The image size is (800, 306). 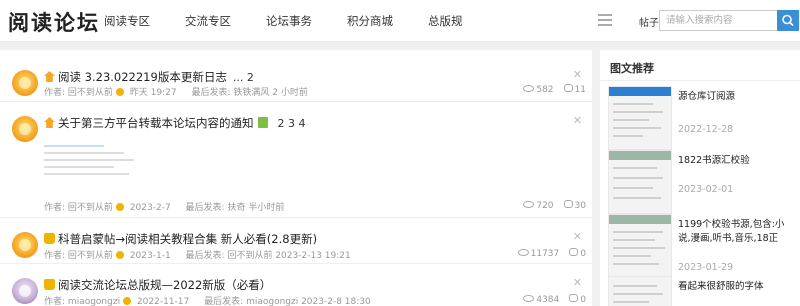 What do you see at coordinates (545, 254) in the screenshot?
I see `views-count: 11737` at bounding box center [545, 254].